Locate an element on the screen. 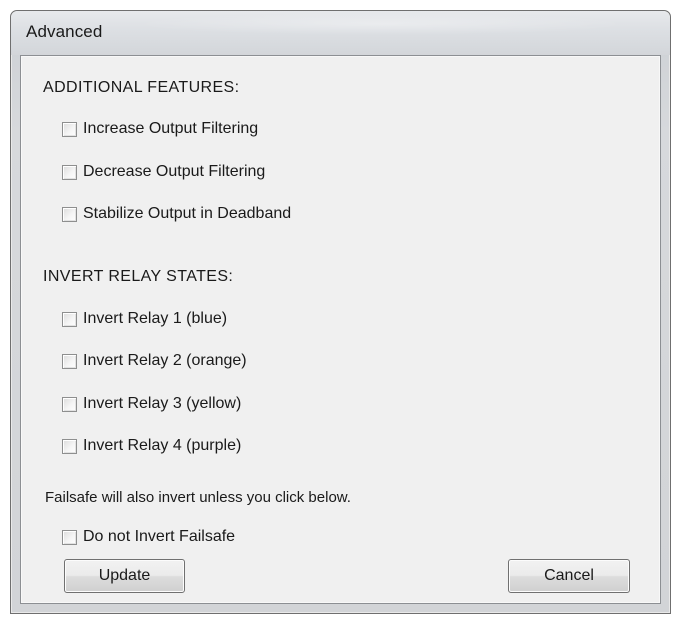 This screenshot has height=624, width=683. checkbox-label: Do not Invert Failsafe is located at coordinates (159, 537).